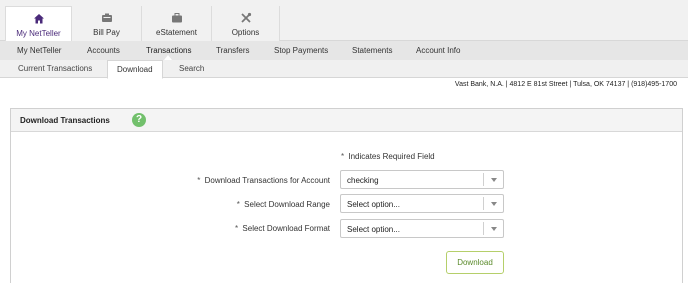  I want to click on required-field-note: * Indicates Required Field, so click(388, 156).